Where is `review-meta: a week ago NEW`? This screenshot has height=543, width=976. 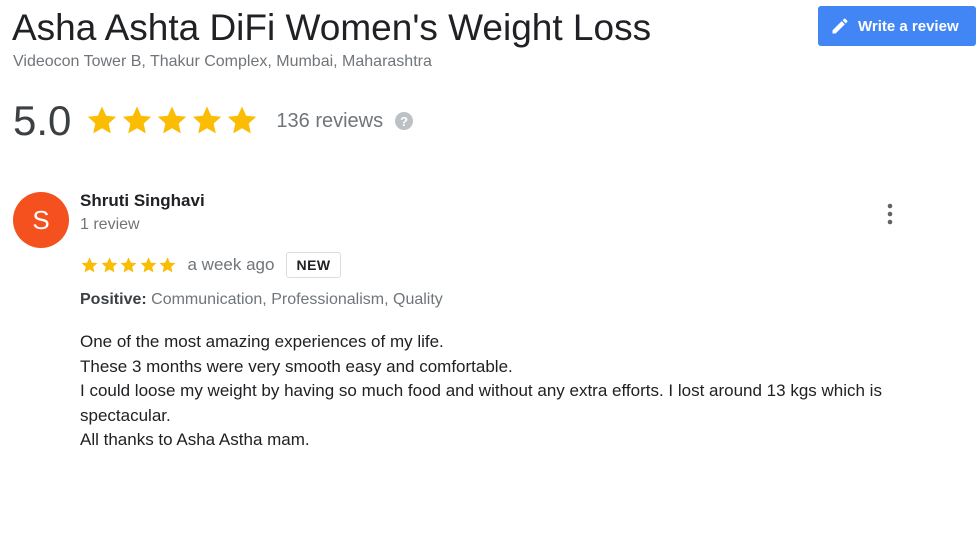
review-meta: a week ago NEW is located at coordinates (210, 265).